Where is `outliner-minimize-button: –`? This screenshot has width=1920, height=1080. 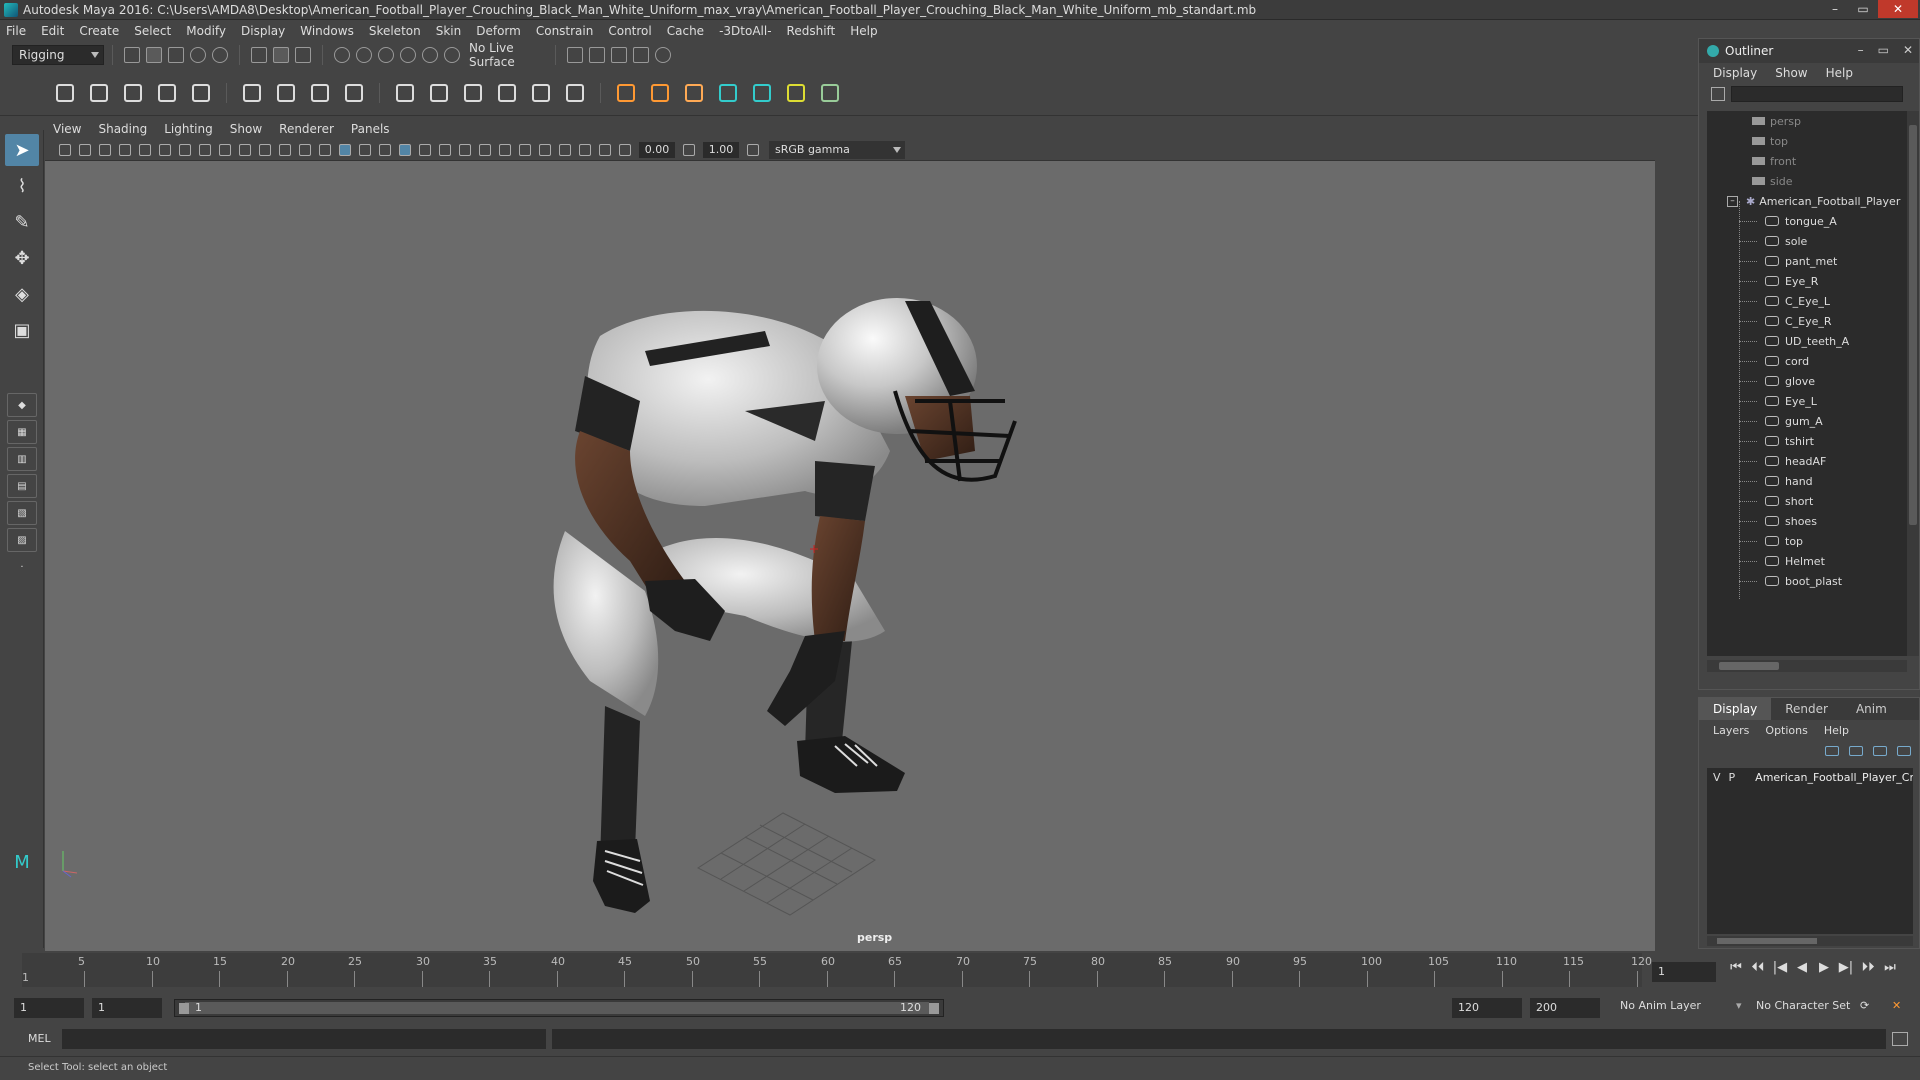 outliner-minimize-button: – is located at coordinates (1861, 50).